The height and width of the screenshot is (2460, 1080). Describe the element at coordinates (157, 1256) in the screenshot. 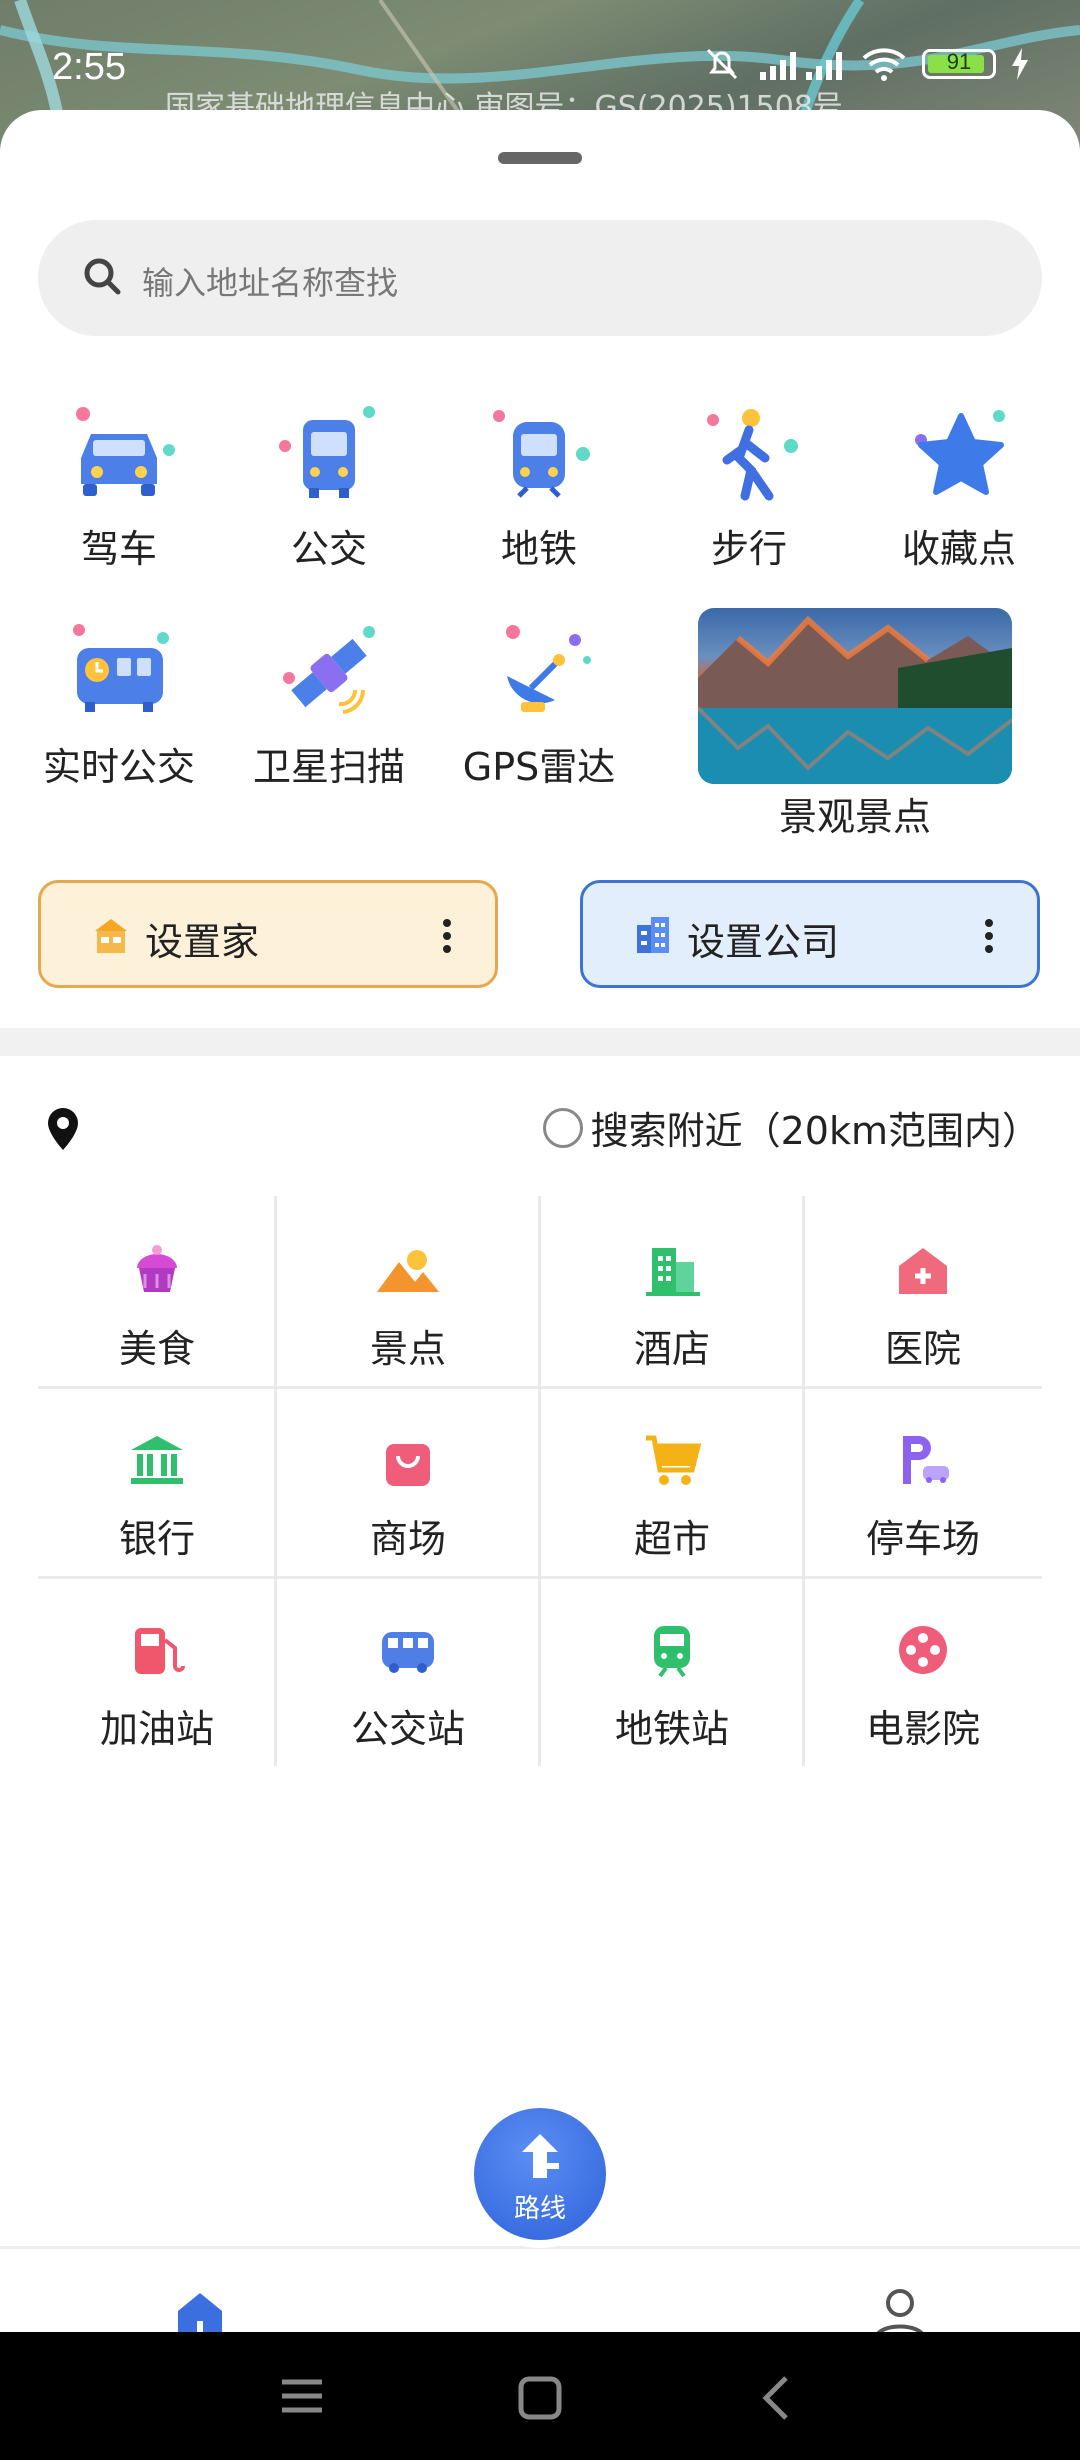

I see `cake-icon` at that location.